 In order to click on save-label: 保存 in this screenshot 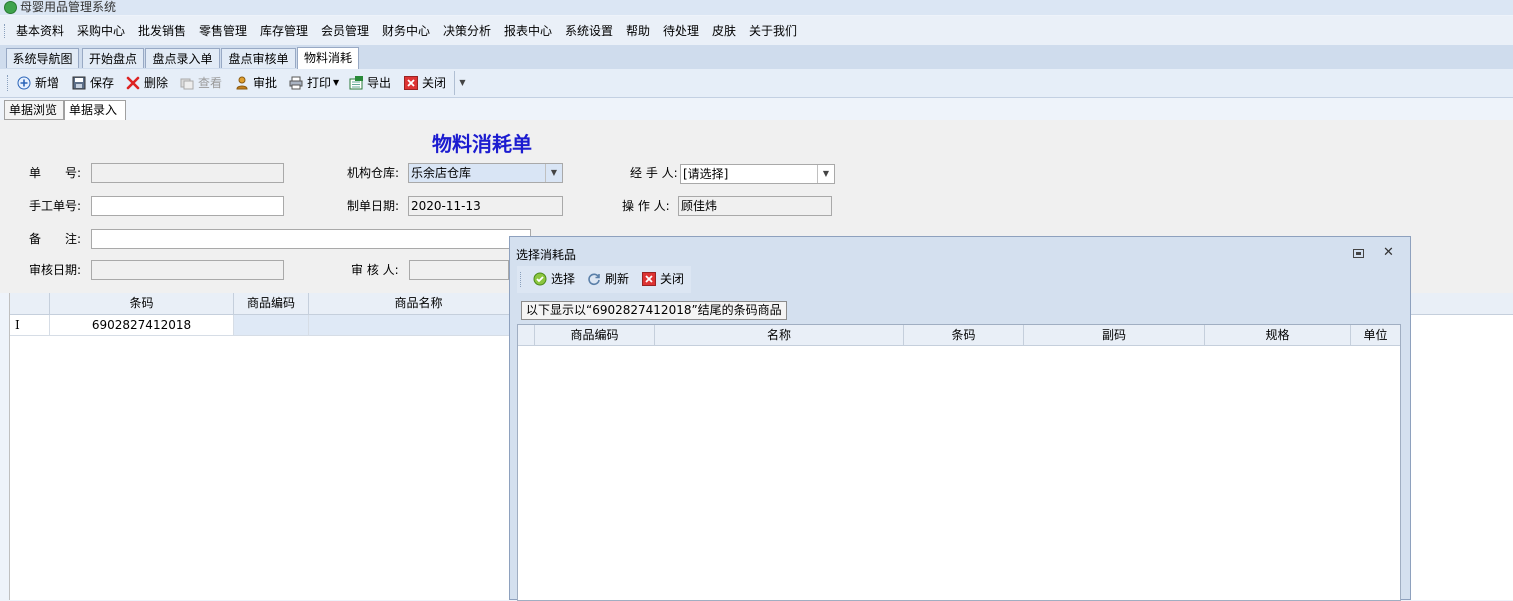, I will do `click(102, 83)`.